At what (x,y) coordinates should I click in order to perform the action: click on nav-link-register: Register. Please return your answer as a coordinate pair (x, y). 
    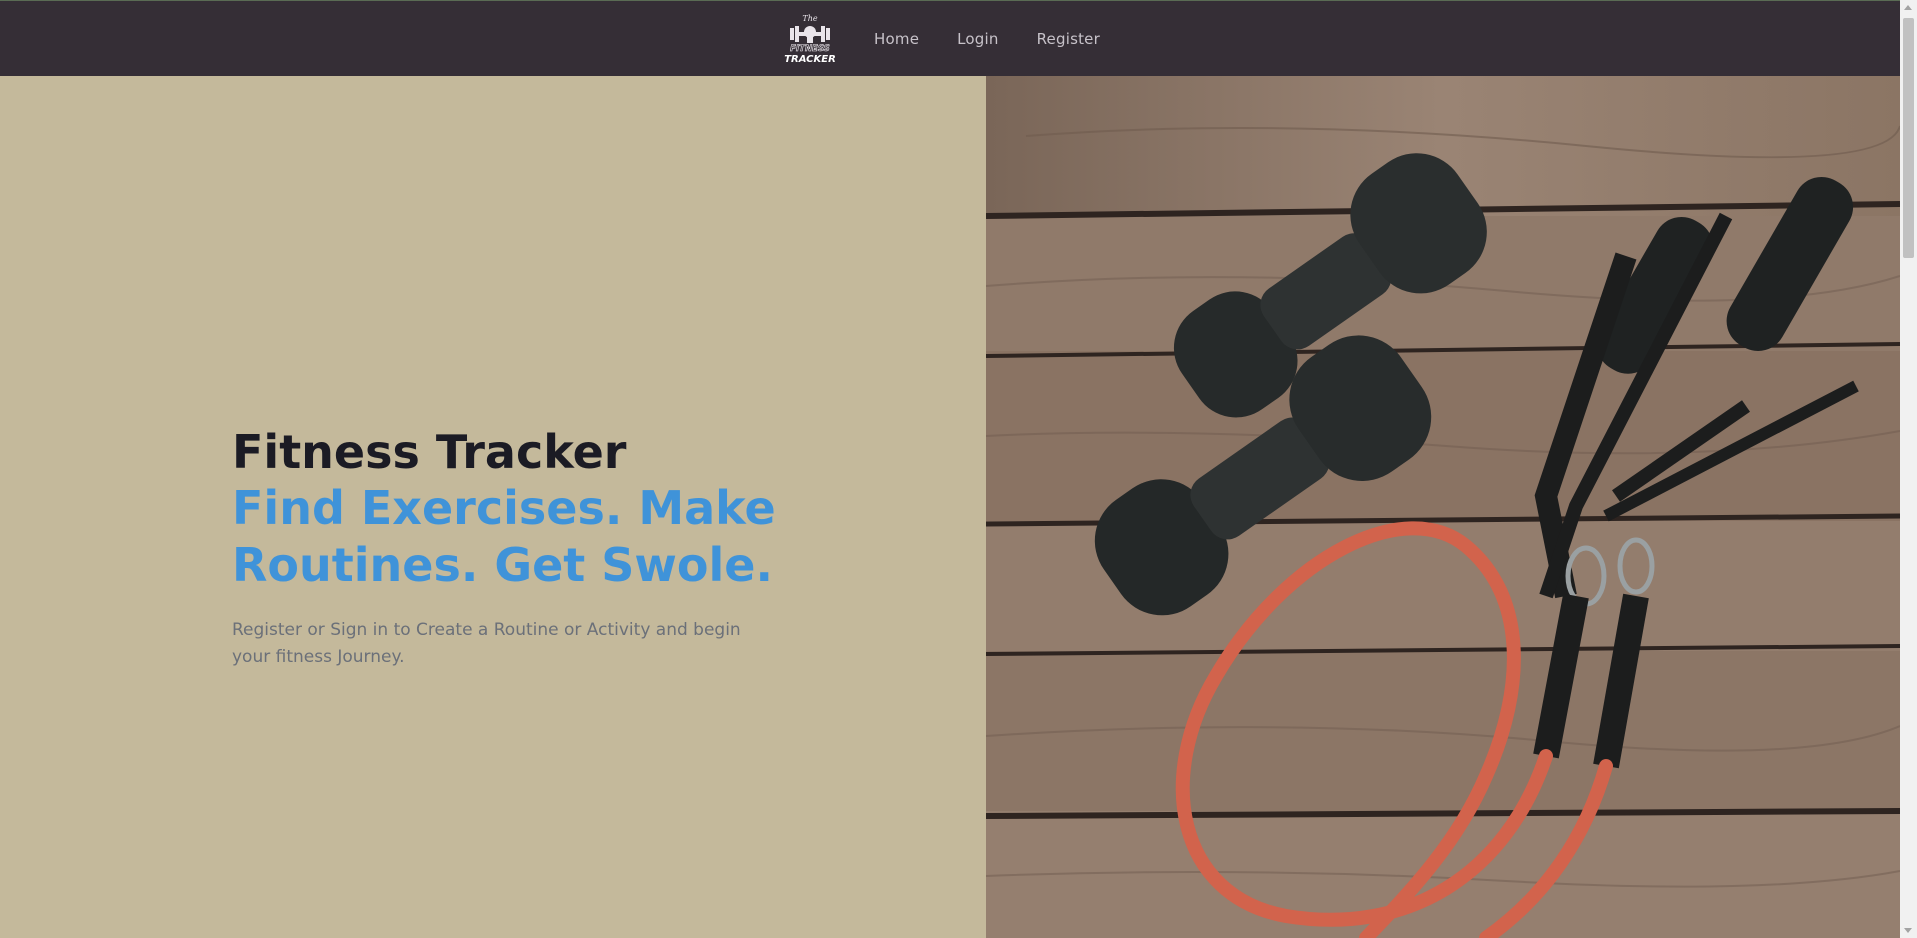
    Looking at the image, I should click on (1068, 39).